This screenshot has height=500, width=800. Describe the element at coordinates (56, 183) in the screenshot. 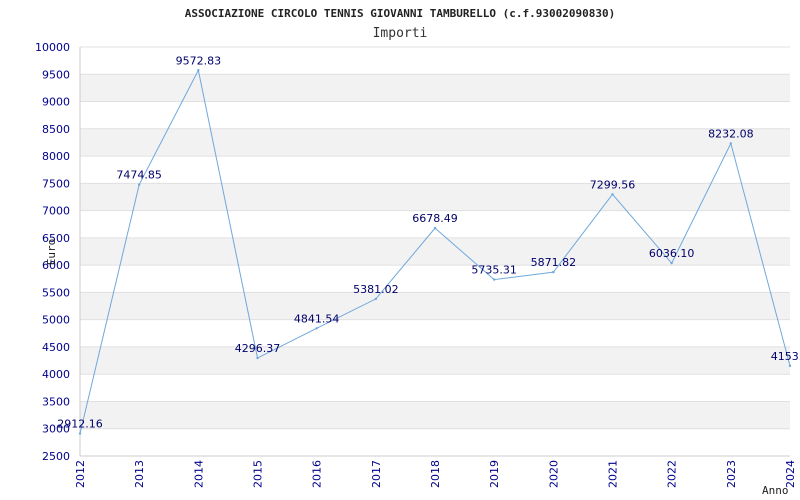

I see `y-tick-label: 7500` at that location.